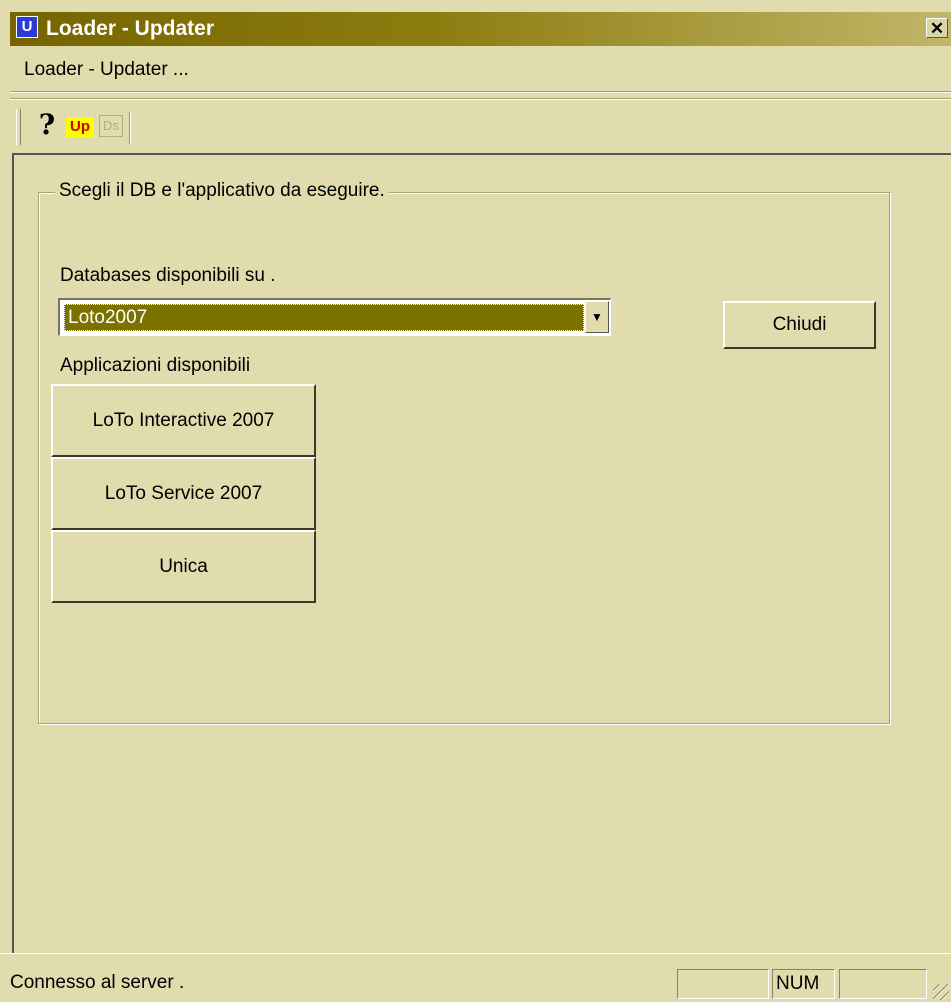 This screenshot has width=951, height=1002. What do you see at coordinates (130, 28) in the screenshot?
I see `window-title: Loader - Updater` at bounding box center [130, 28].